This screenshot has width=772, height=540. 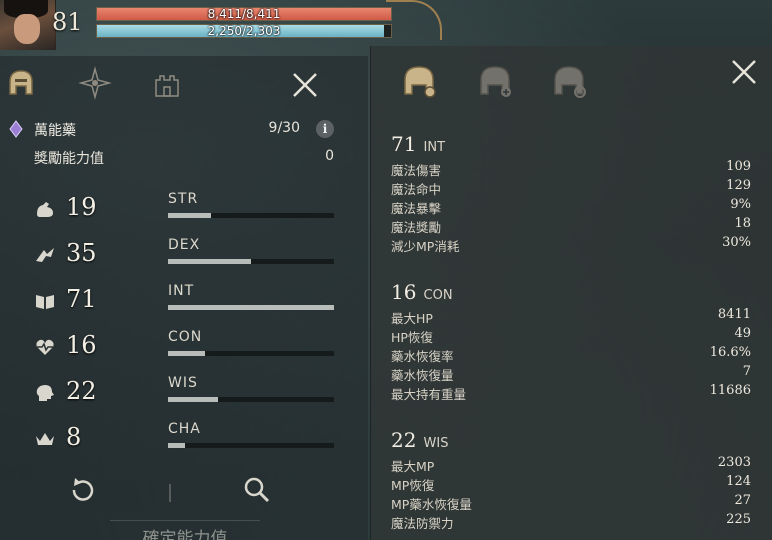 I want to click on detail-row: 最大MP 2303, so click(x=572, y=464).